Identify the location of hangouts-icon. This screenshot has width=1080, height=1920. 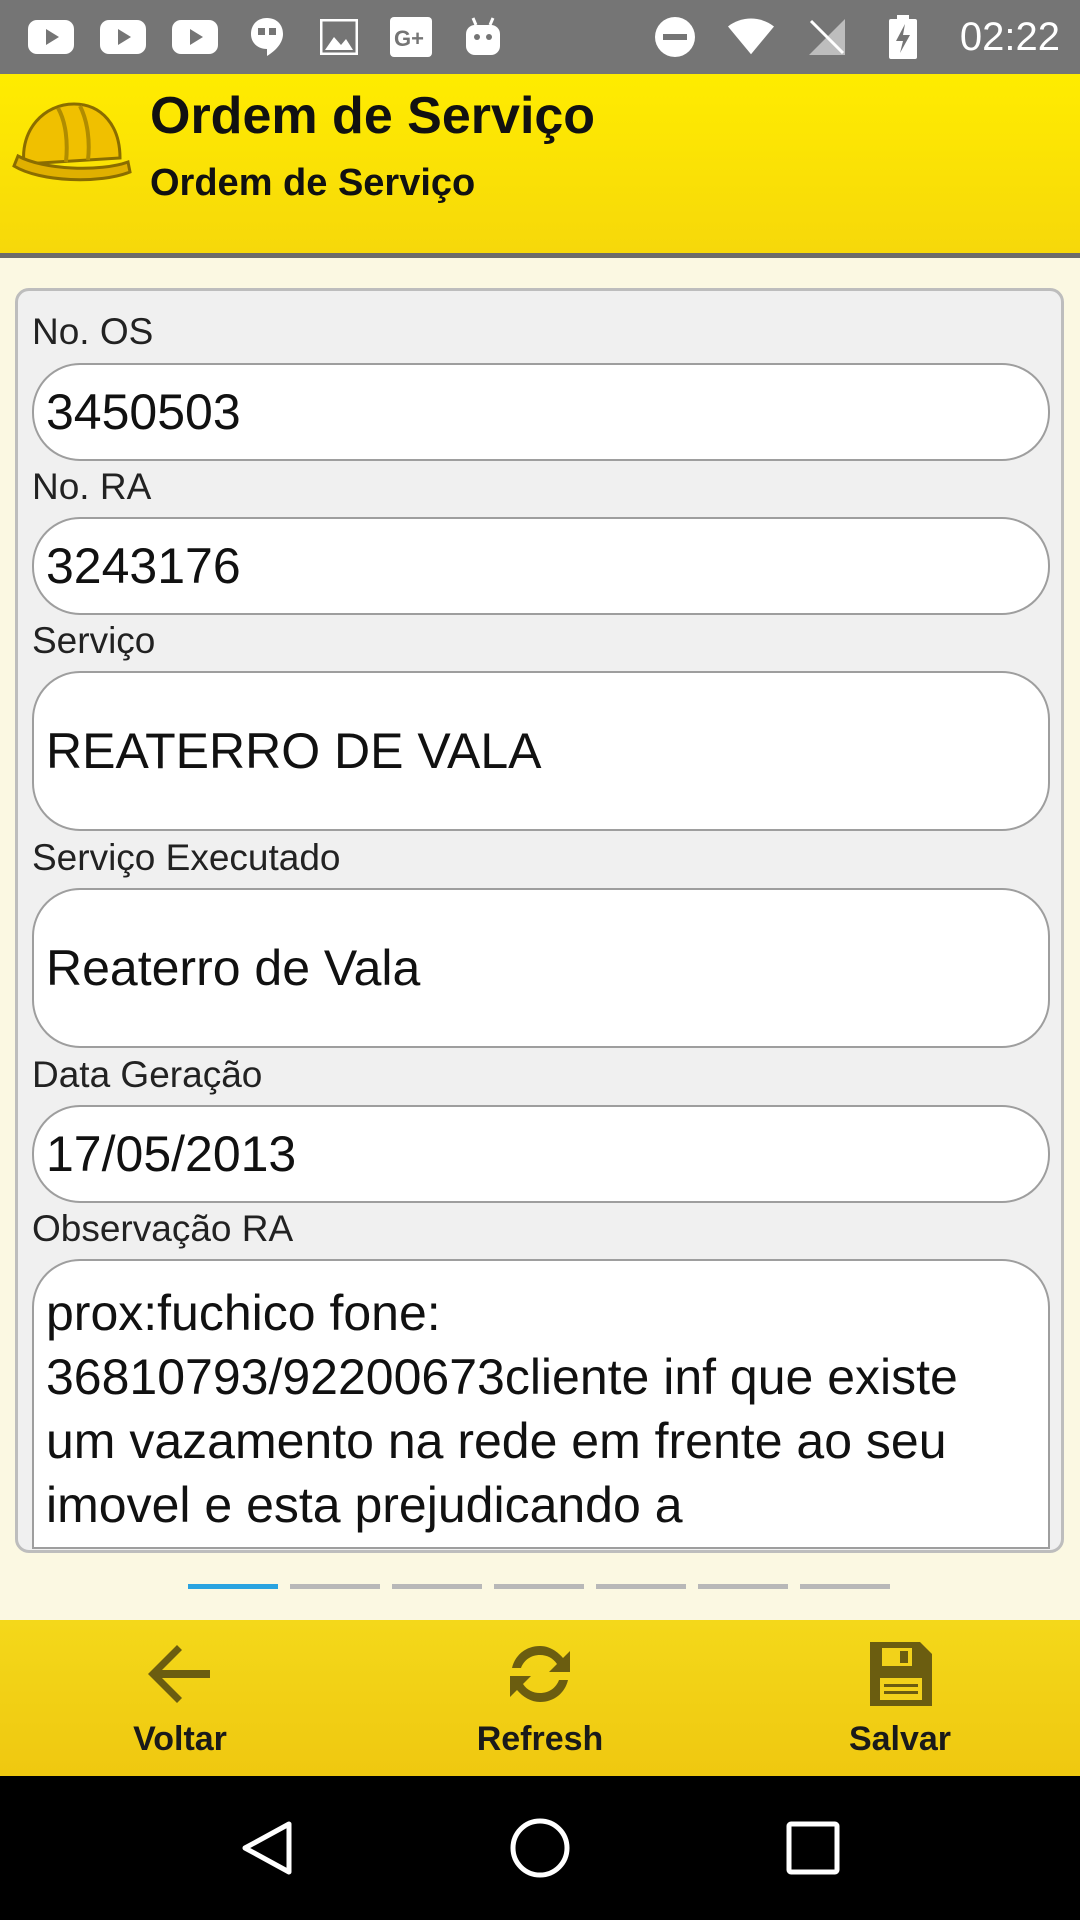
(267, 37).